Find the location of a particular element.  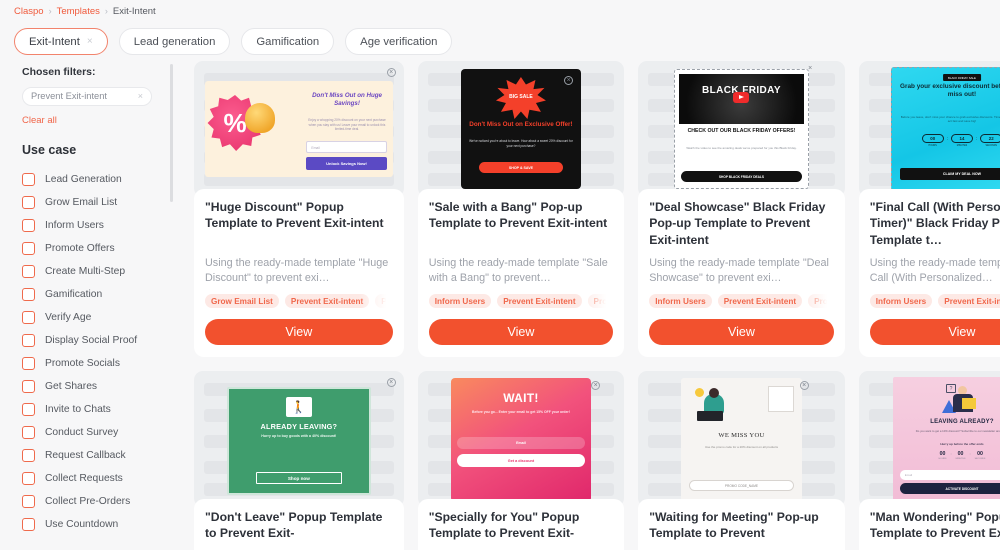

filter-label: Create Multi-Step is located at coordinates (85, 271).